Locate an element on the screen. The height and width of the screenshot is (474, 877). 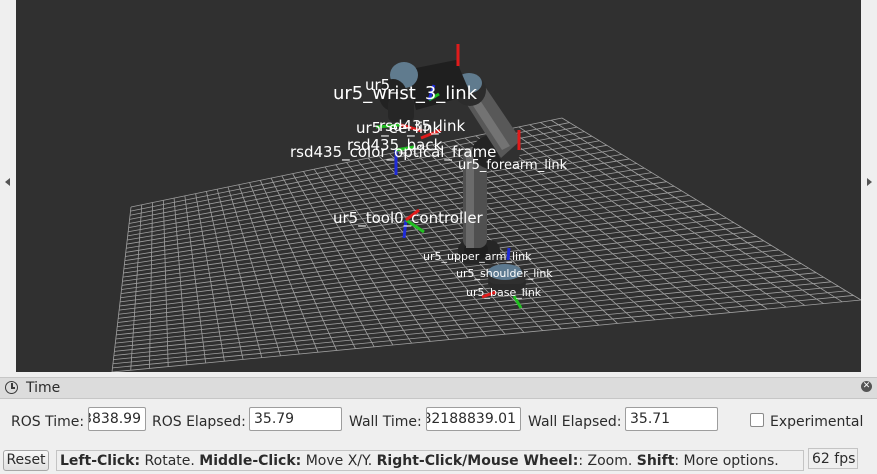
experimental-checkbox is located at coordinates (757, 420).